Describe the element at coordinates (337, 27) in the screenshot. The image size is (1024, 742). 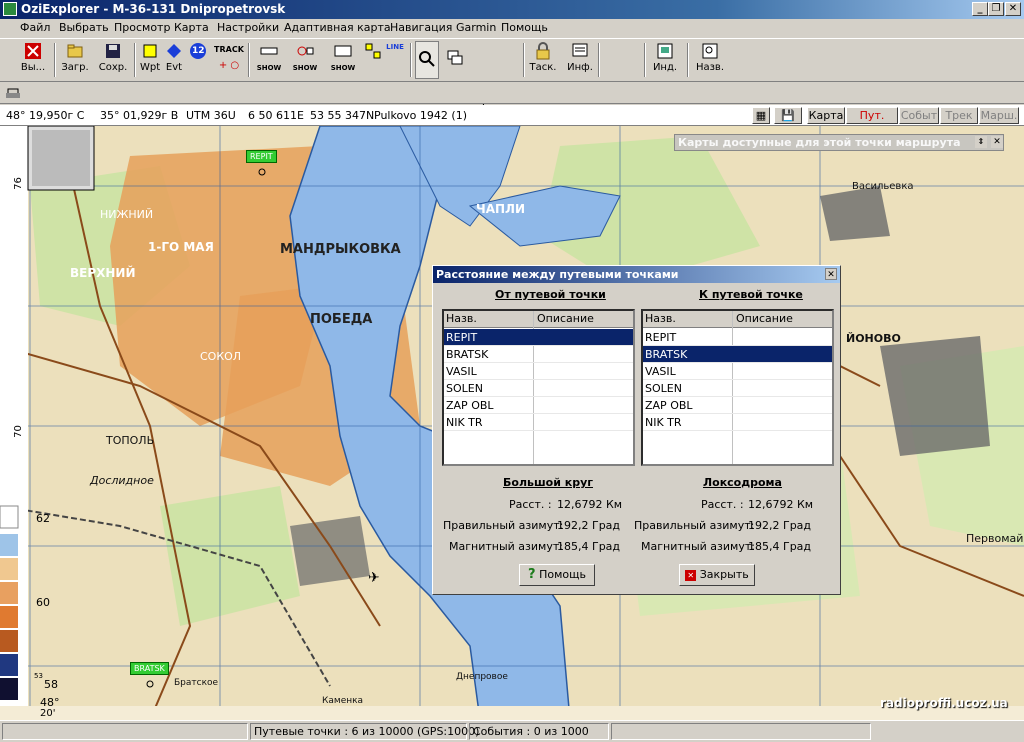
I see `menu-adaptive-map: Адаптивная карта` at that location.